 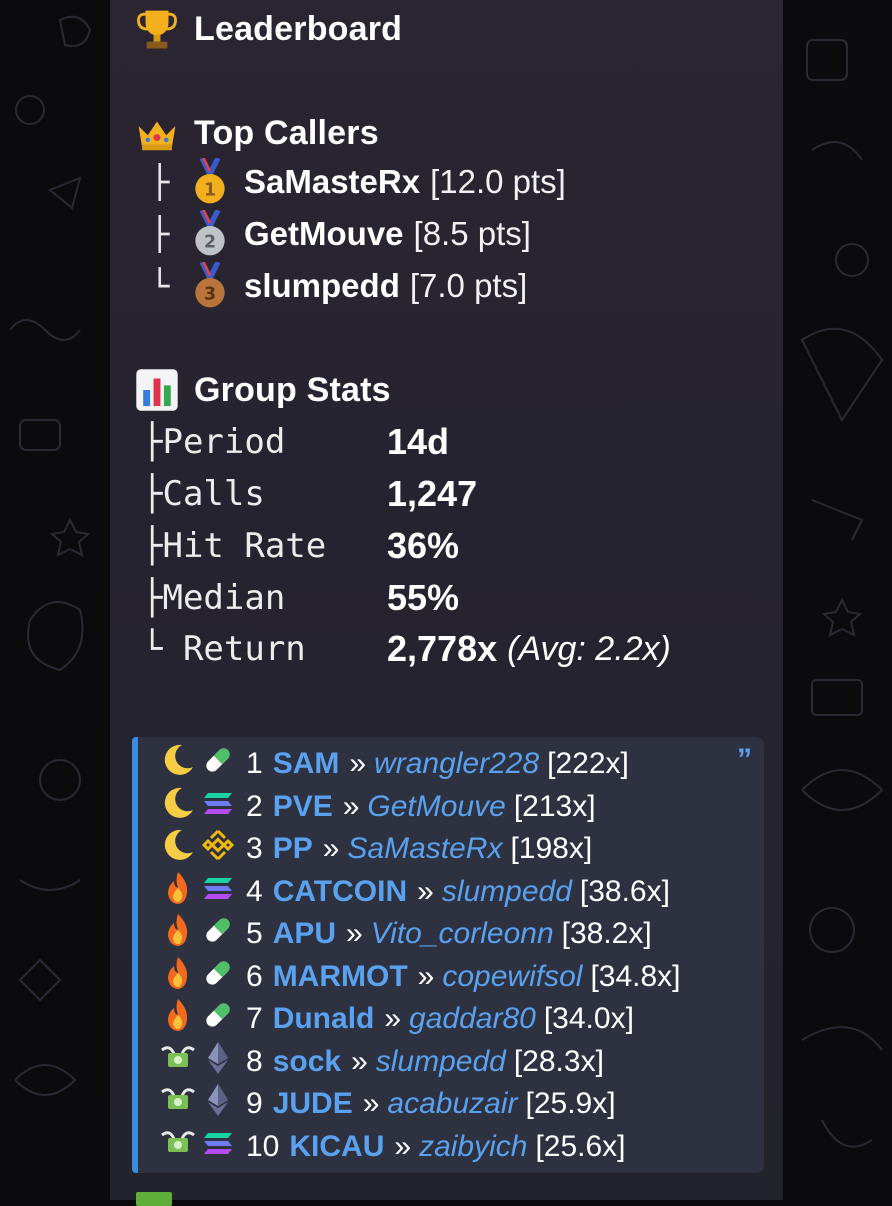 What do you see at coordinates (254, 806) in the screenshot?
I see `call-rank: 2` at bounding box center [254, 806].